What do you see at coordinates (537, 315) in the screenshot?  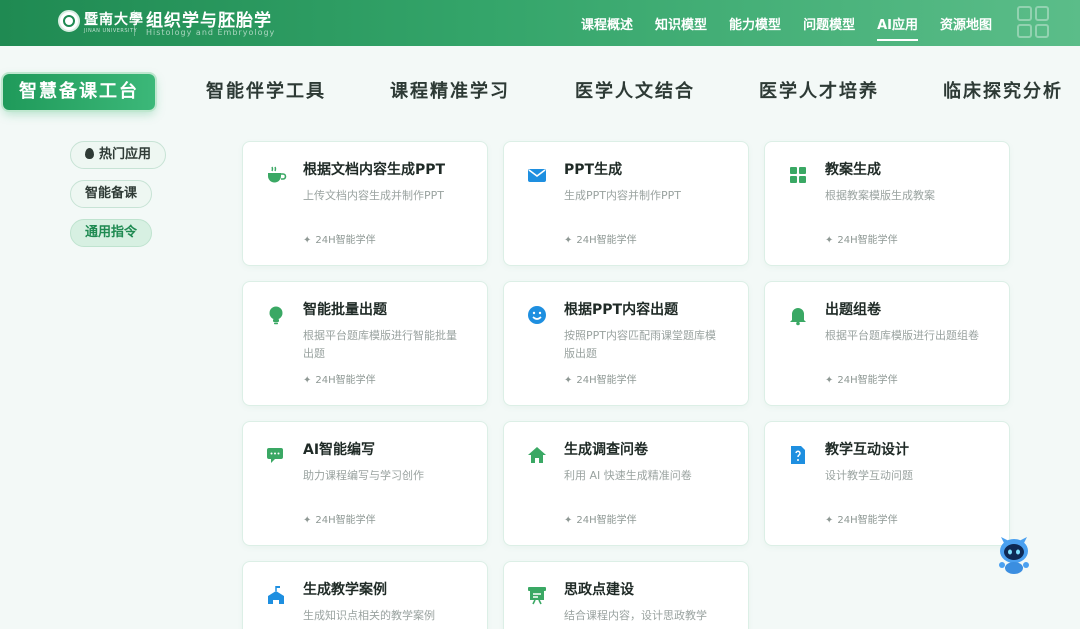 I see `smile-icon` at bounding box center [537, 315].